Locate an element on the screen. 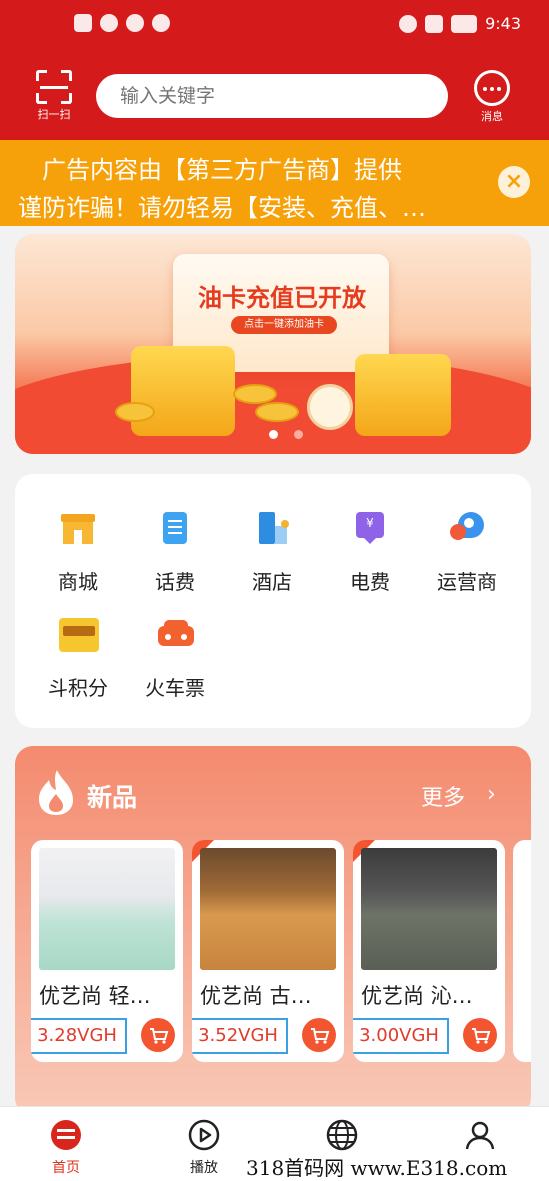  service-train-ticket: 火车票 is located at coordinates (175, 658).